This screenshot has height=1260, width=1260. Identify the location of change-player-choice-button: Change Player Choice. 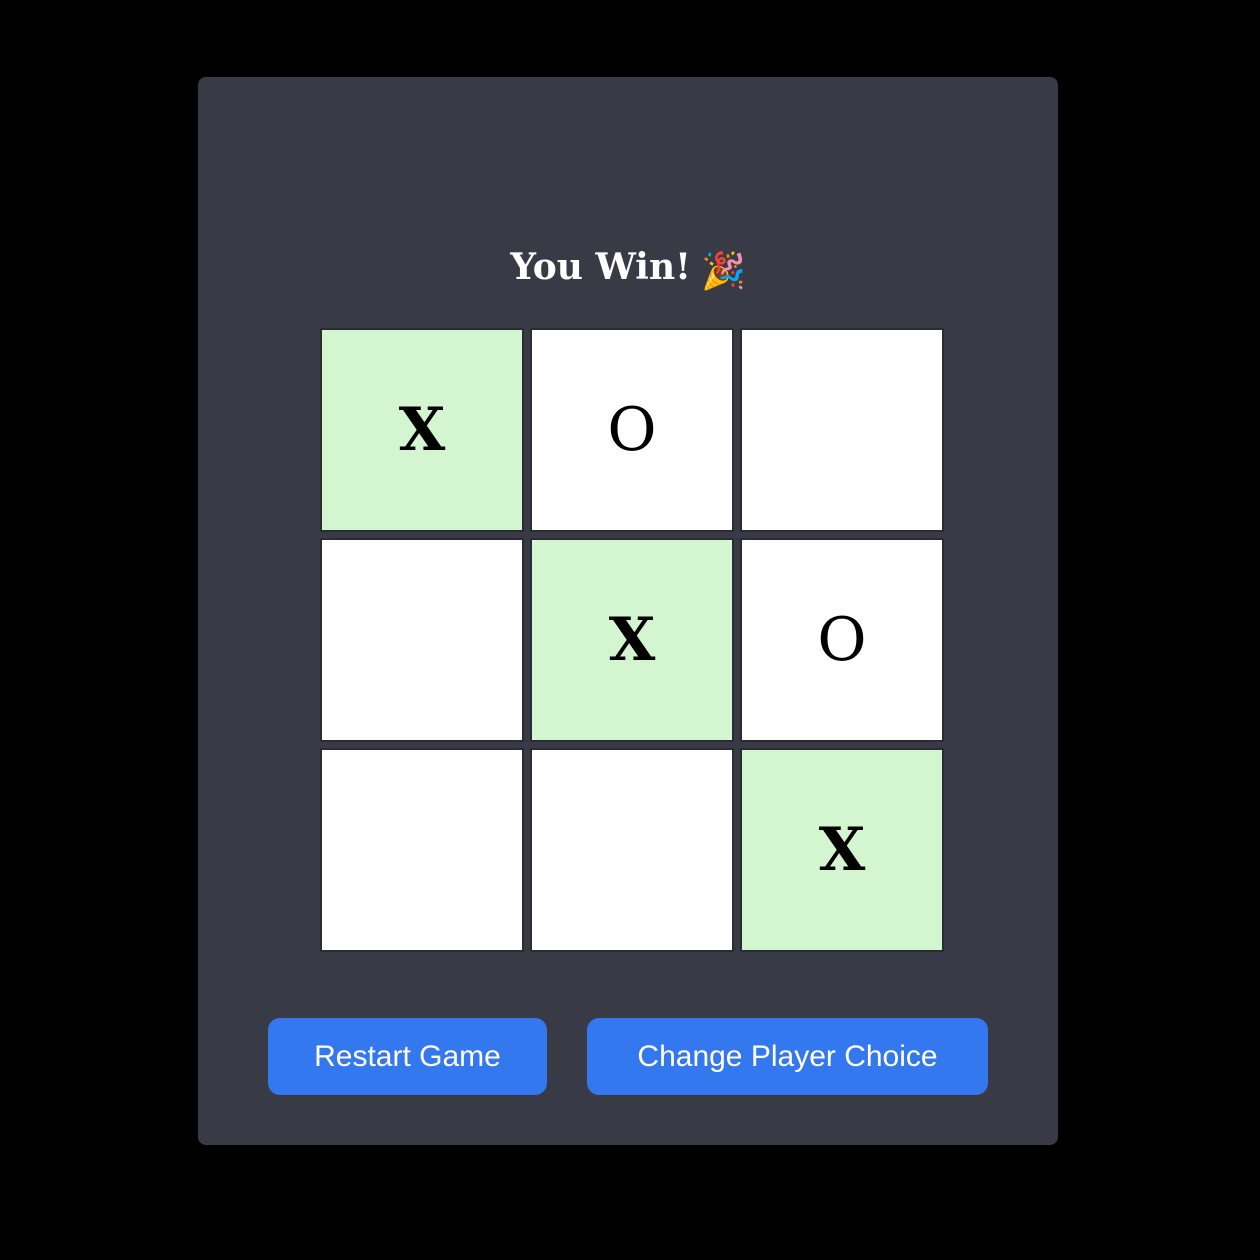
(787, 1056).